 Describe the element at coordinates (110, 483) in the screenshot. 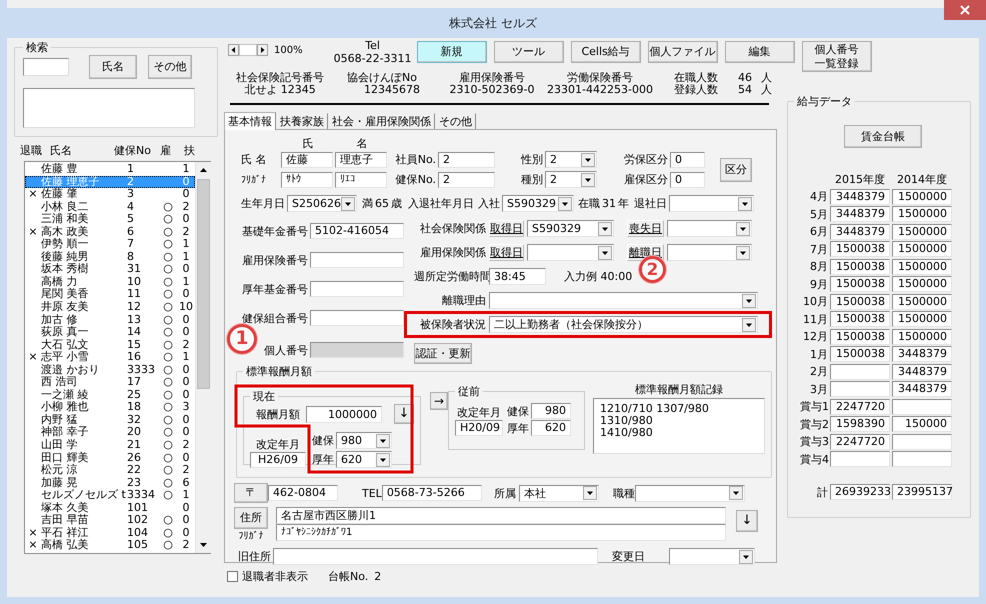

I see `employee-row: 加藤 晃 23 ○ 6` at that location.